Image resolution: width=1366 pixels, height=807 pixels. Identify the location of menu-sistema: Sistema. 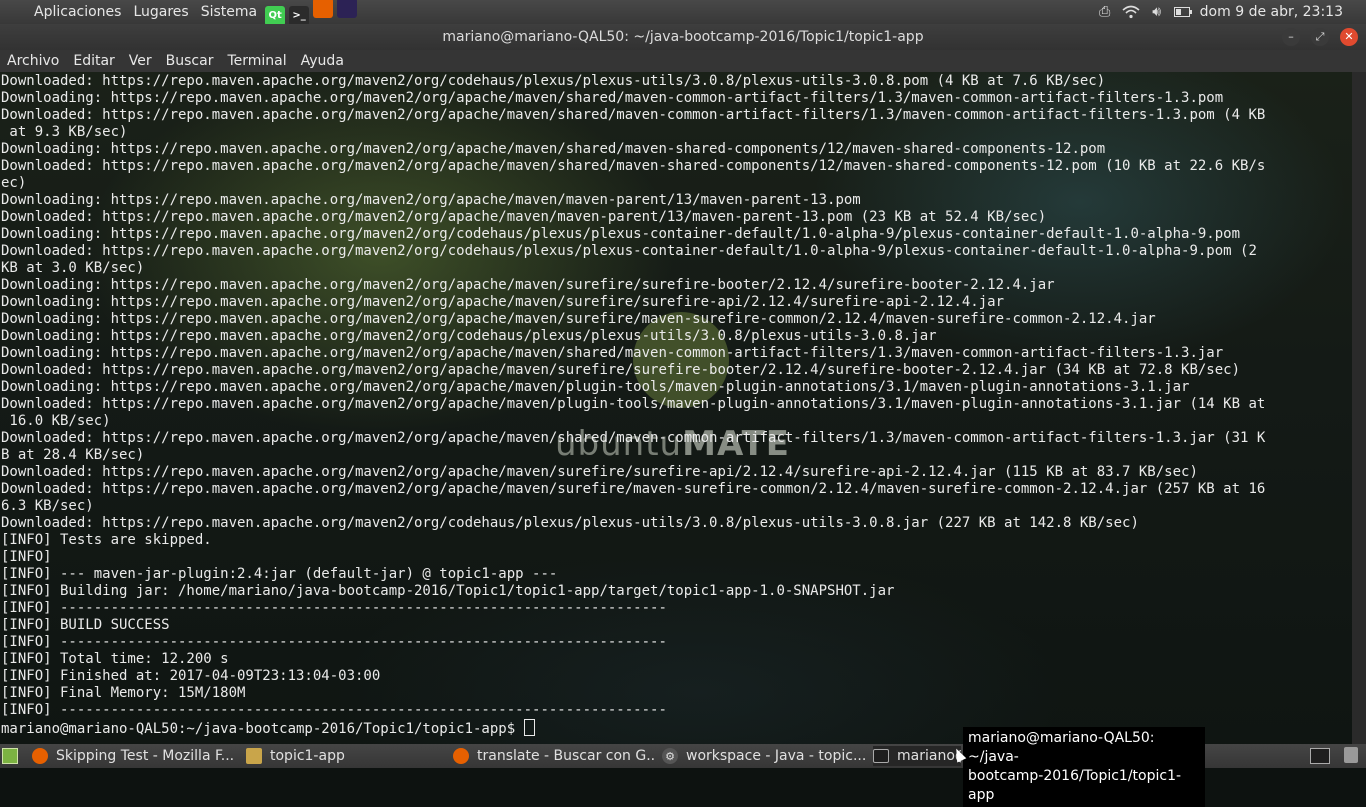
(229, 12).